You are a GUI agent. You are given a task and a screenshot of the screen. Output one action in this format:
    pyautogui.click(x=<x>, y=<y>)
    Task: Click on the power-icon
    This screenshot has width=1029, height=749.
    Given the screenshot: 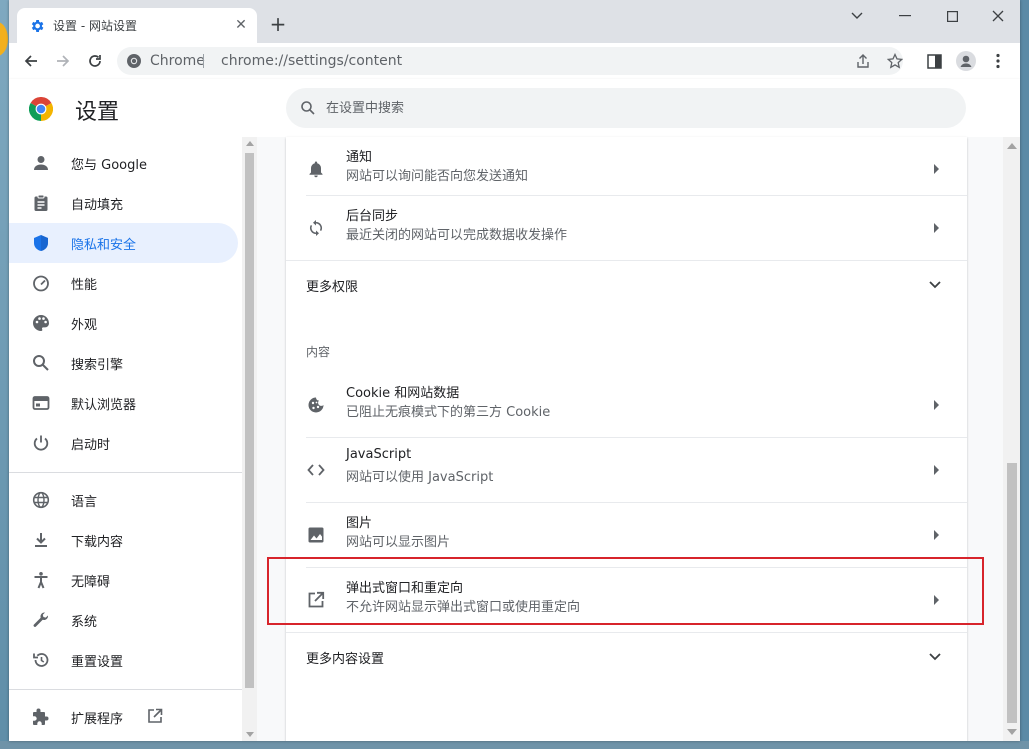 What is the action you would take?
    pyautogui.click(x=41, y=443)
    